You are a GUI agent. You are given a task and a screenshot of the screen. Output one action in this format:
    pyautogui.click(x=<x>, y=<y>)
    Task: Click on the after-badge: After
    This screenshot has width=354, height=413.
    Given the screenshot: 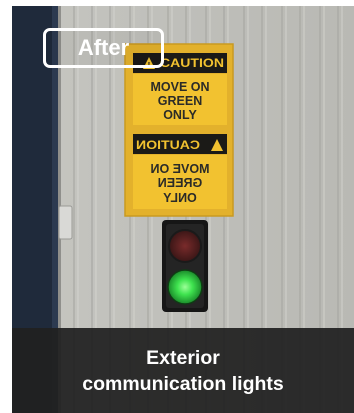 What is the action you would take?
    pyautogui.click(x=103, y=48)
    